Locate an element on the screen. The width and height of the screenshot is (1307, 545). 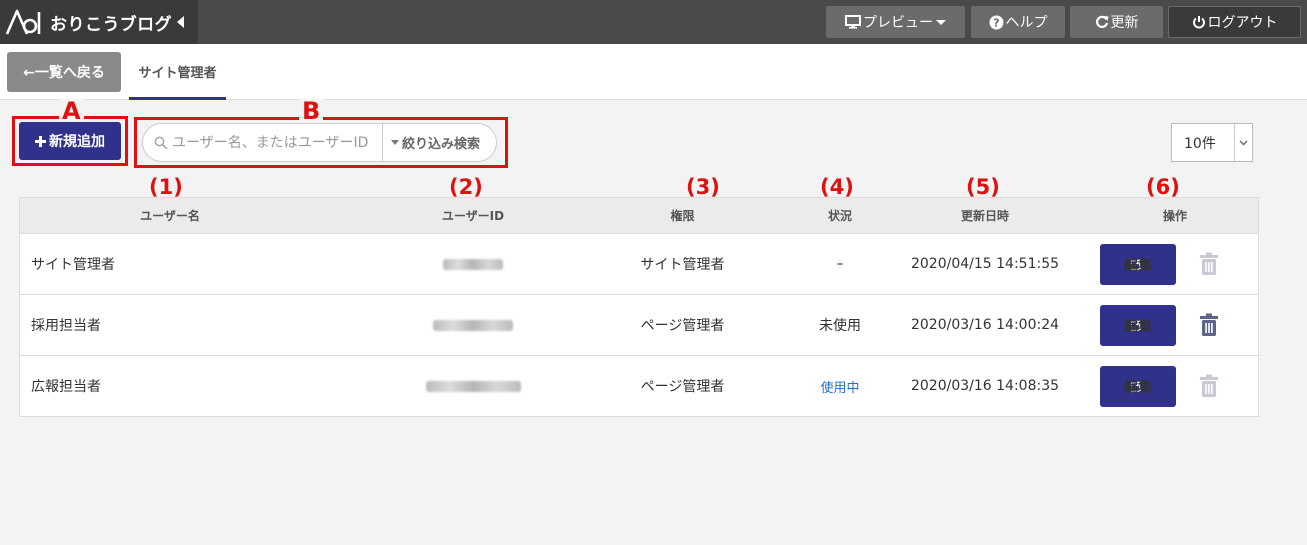
table-header: ユーザー名 ユーザーID 権限 状況 更新日時 操作 is located at coordinates (639, 215).